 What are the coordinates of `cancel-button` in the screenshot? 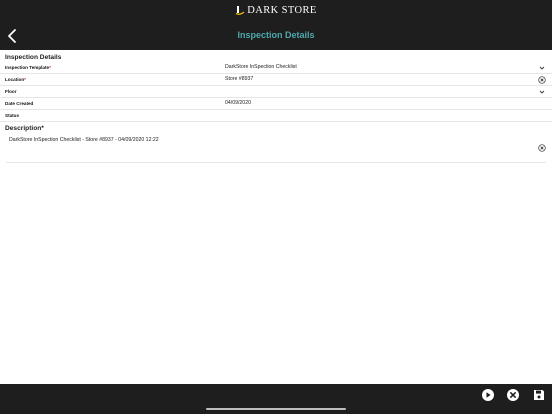 It's located at (513, 395).